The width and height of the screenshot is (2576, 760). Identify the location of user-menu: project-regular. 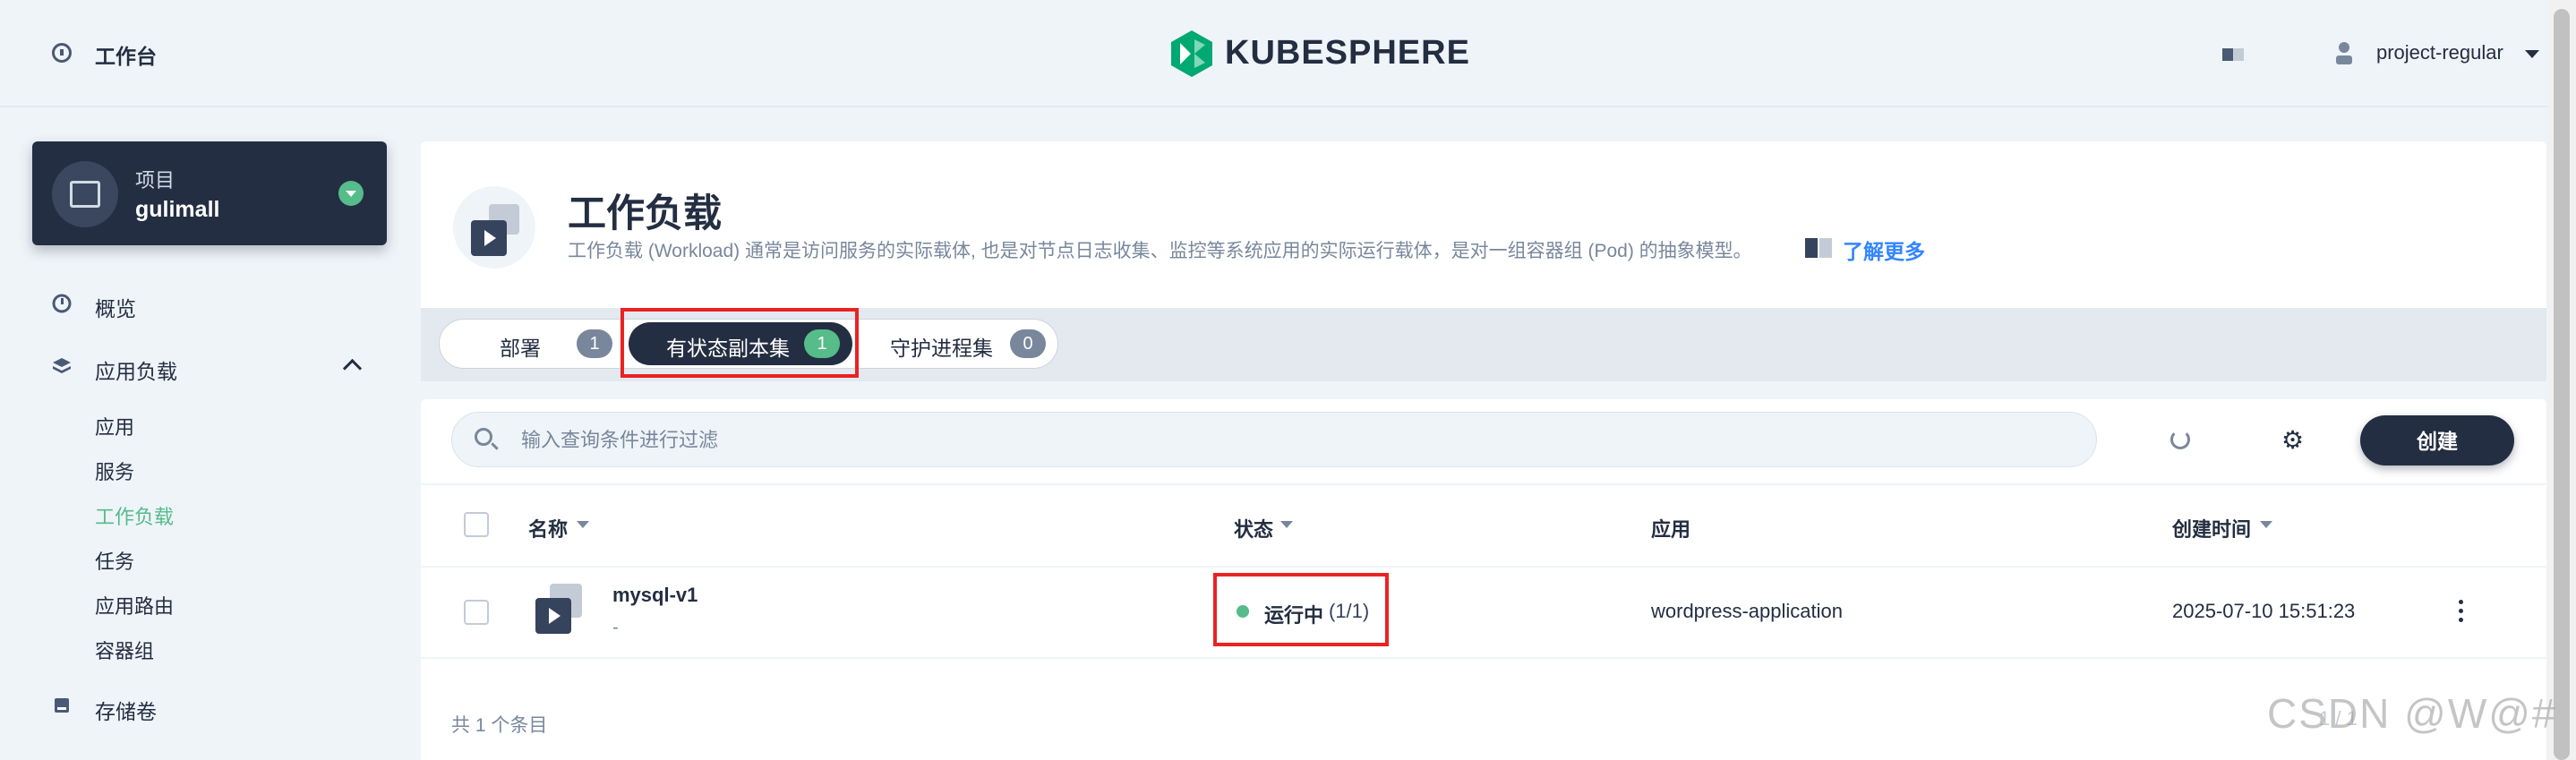
(2439, 53).